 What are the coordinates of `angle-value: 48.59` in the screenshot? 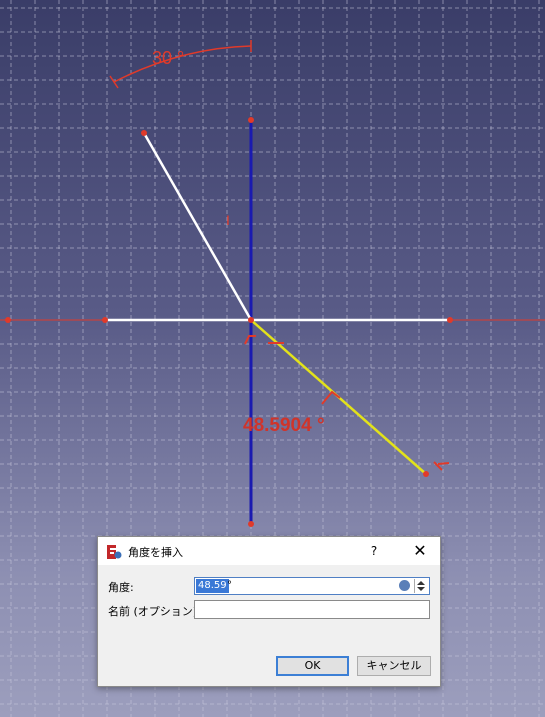 It's located at (212, 586).